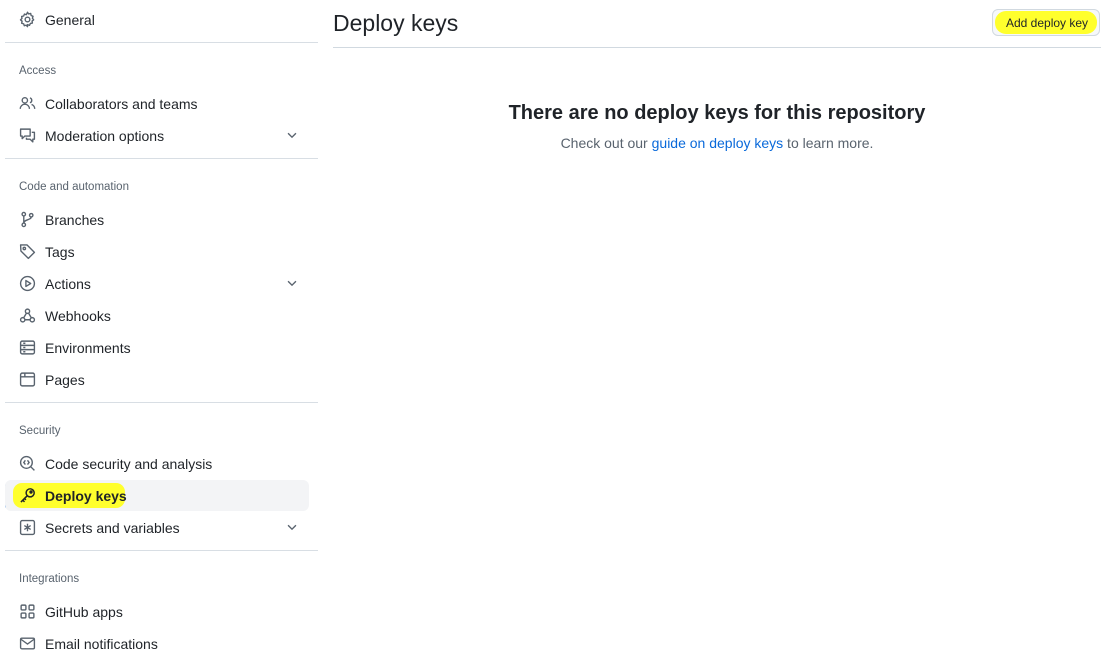 The height and width of the screenshot is (658, 1108). What do you see at coordinates (129, 464) in the screenshot?
I see `sidebar-item-label: Code security and analysis` at bounding box center [129, 464].